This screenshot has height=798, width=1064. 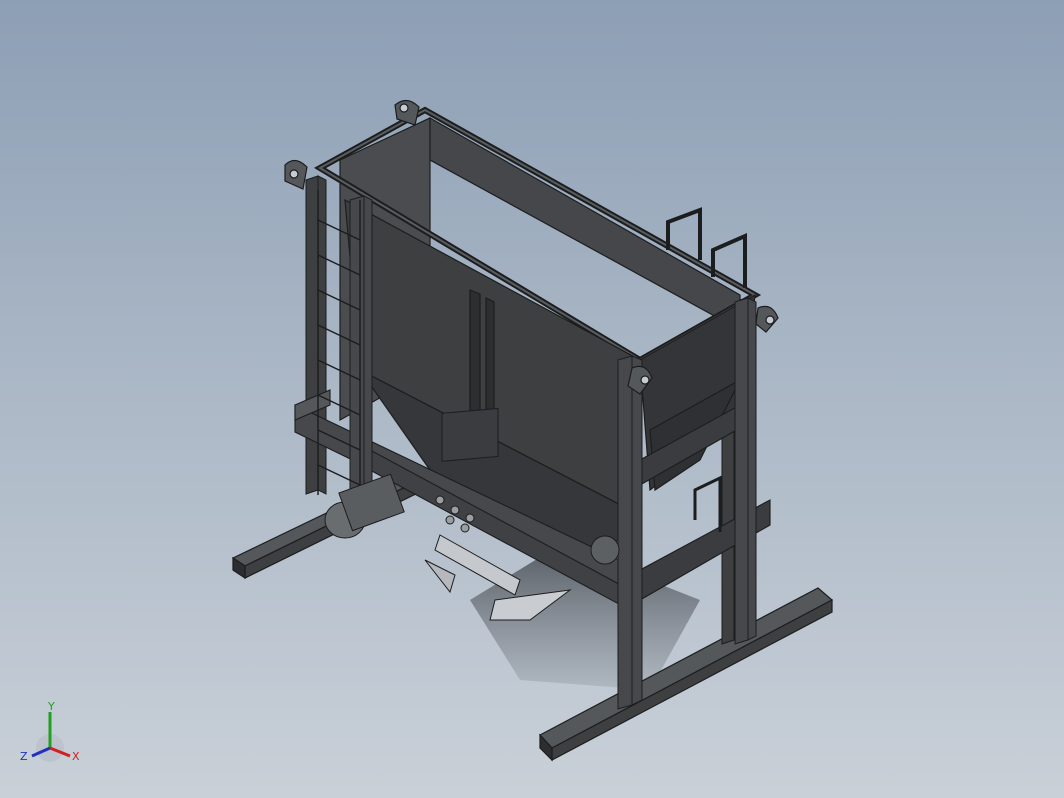 I want to click on view-orientation-triad: Y X Z, so click(x=53, y=735).